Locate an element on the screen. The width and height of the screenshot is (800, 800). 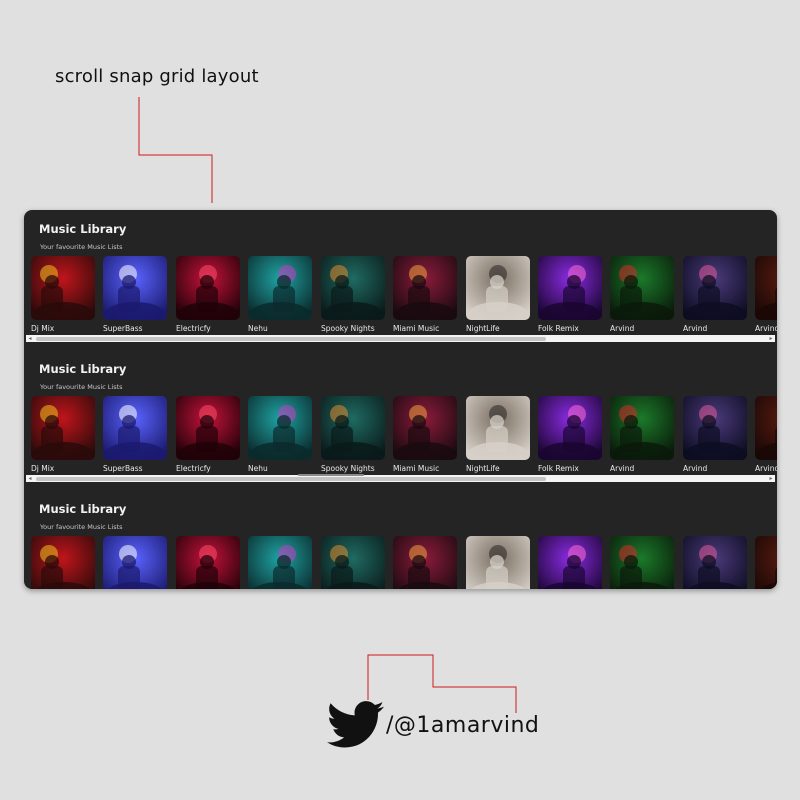
playlist-card-label: Dj Mix is located at coordinates (43, 328).